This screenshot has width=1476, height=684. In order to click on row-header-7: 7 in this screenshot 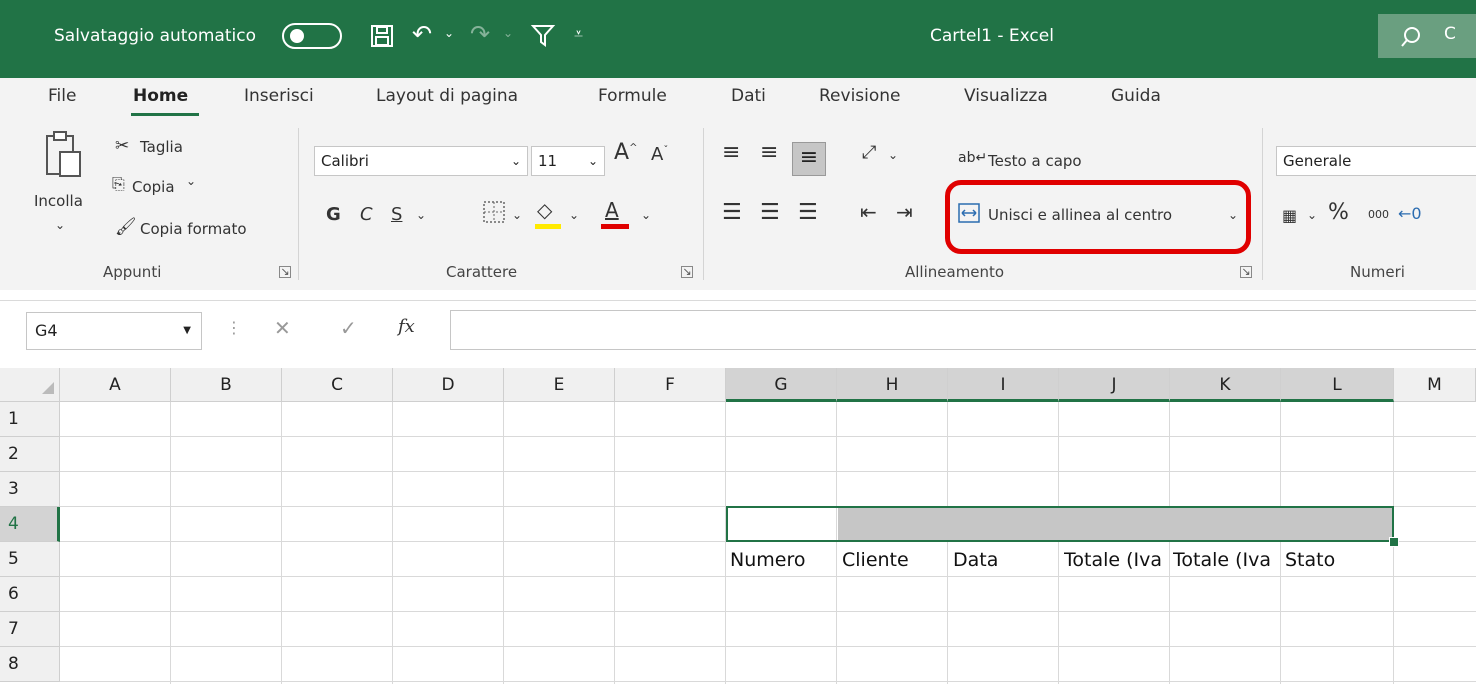, I will do `click(30, 629)`.